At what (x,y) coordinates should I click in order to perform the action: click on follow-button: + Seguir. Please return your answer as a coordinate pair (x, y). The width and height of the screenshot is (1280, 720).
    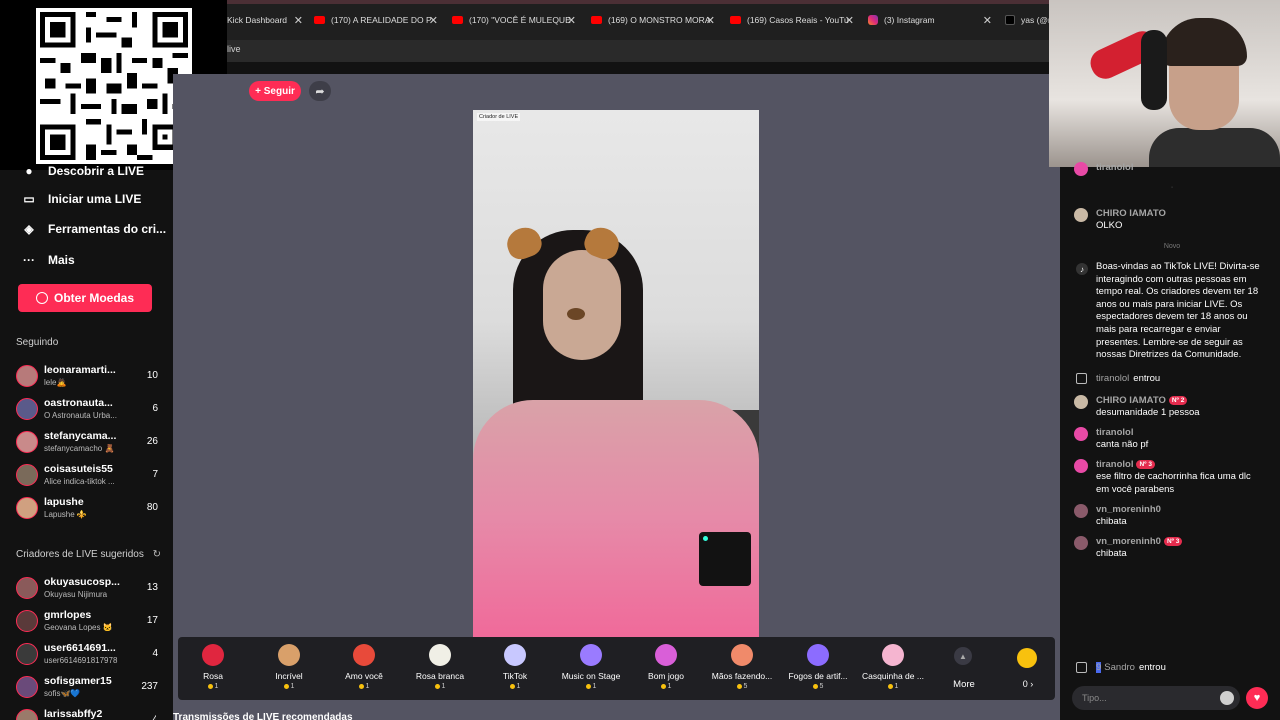
    Looking at the image, I should click on (275, 91).